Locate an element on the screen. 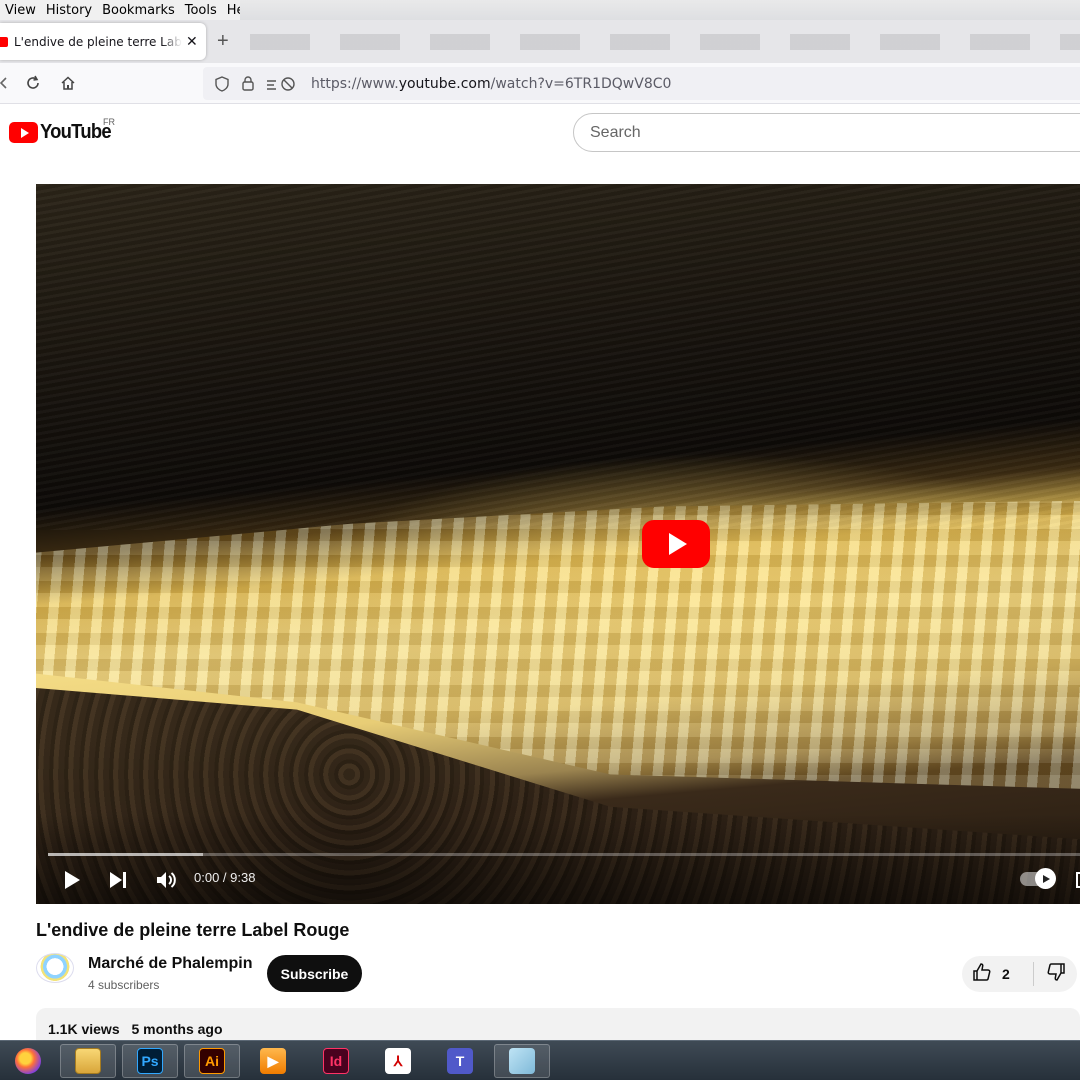 The height and width of the screenshot is (1080, 1080). progress-loaded is located at coordinates (125, 854).